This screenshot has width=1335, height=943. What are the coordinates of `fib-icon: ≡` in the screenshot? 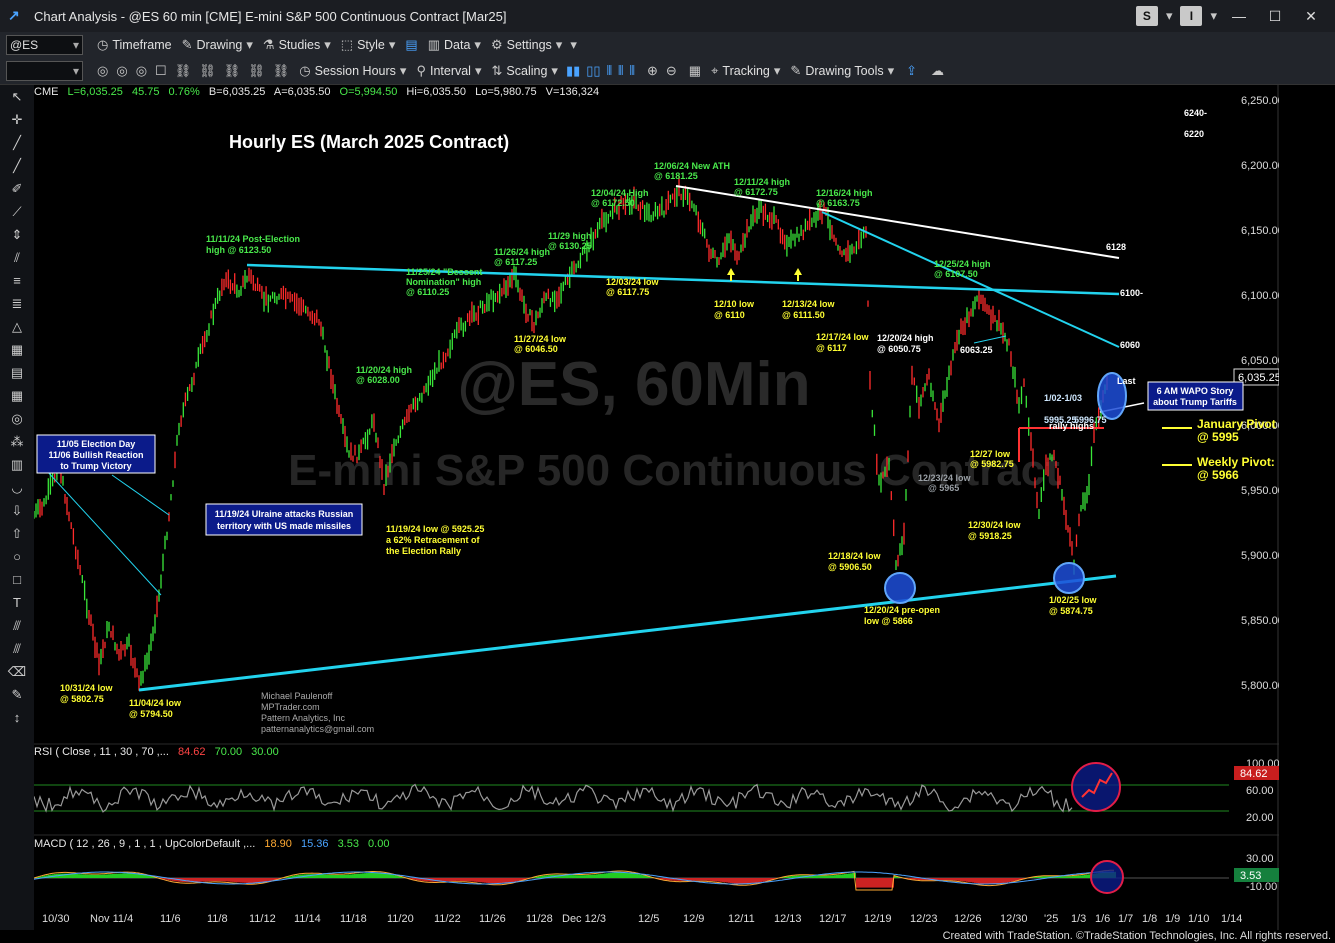 It's located at (17, 280).